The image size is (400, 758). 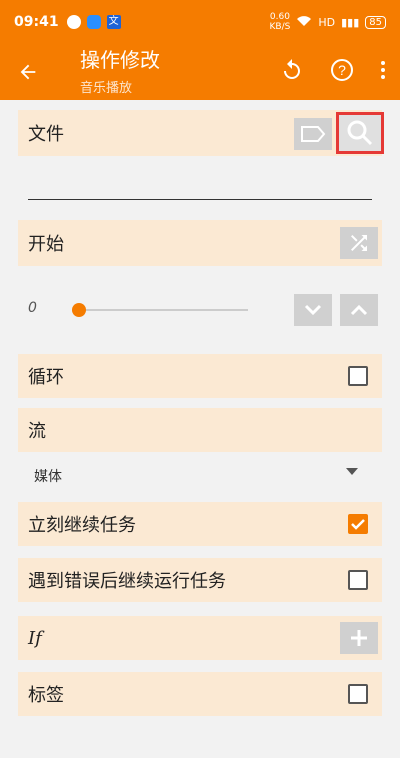 I want to click on start-row: 开始, so click(x=200, y=243).